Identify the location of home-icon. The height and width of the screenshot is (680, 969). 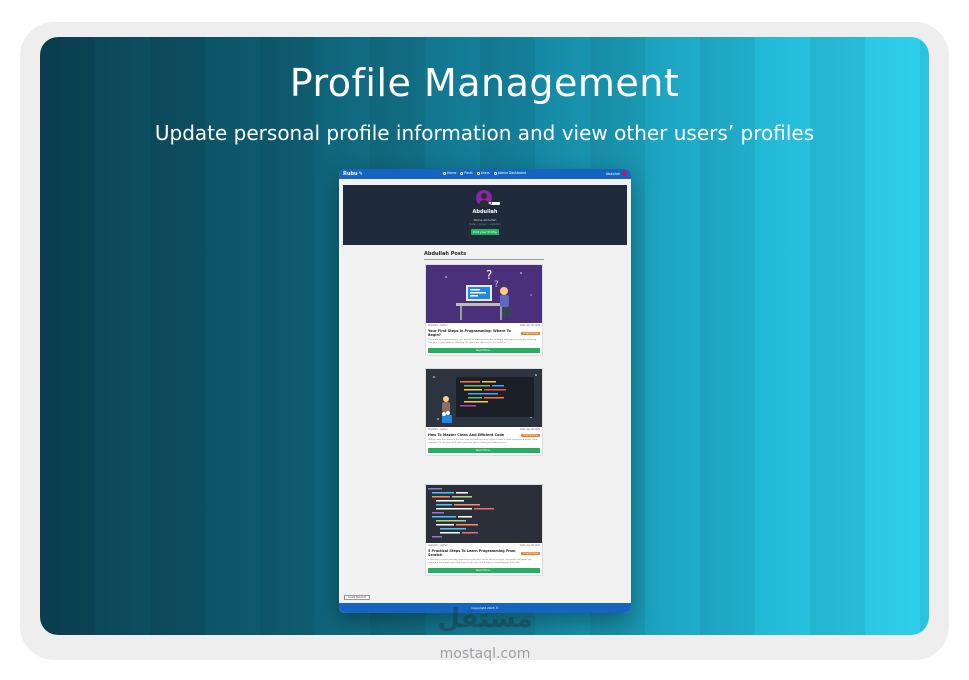
(444, 173).